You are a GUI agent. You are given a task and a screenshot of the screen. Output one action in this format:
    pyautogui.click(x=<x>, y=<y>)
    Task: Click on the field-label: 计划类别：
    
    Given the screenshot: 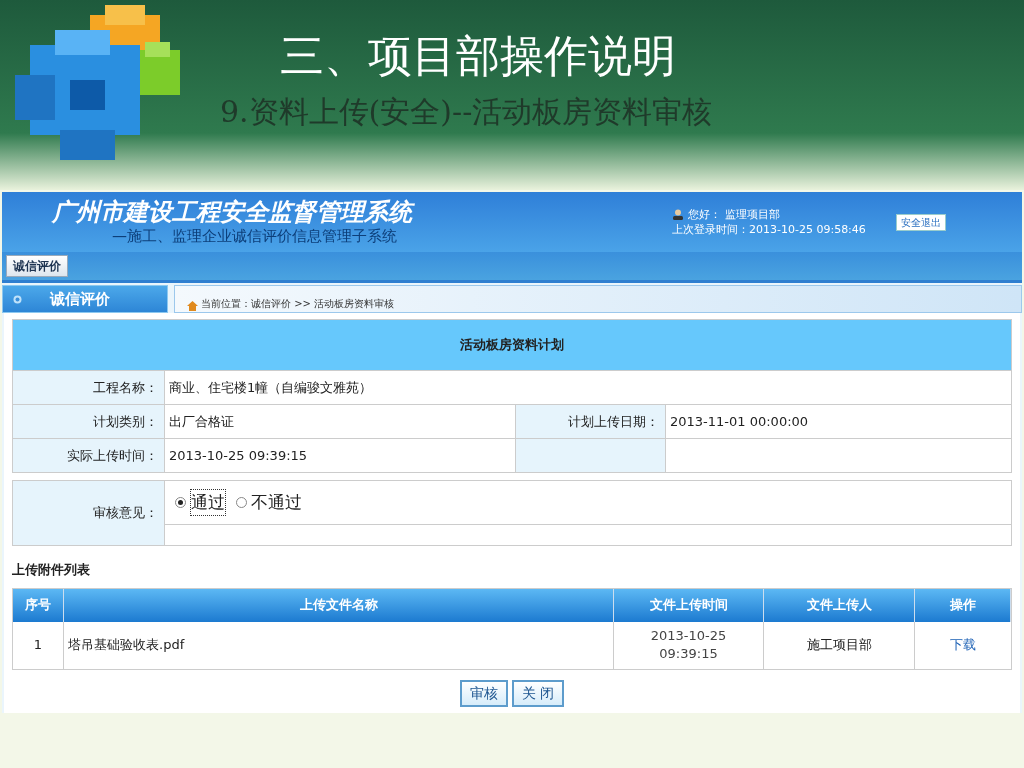 What is the action you would take?
    pyautogui.click(x=89, y=421)
    